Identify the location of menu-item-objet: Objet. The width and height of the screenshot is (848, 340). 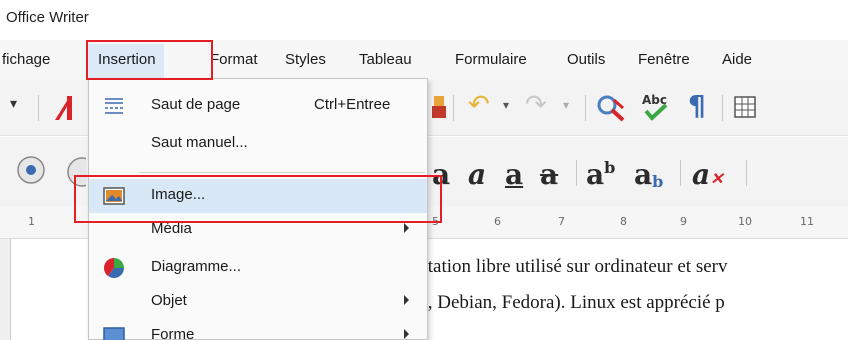
(258, 302).